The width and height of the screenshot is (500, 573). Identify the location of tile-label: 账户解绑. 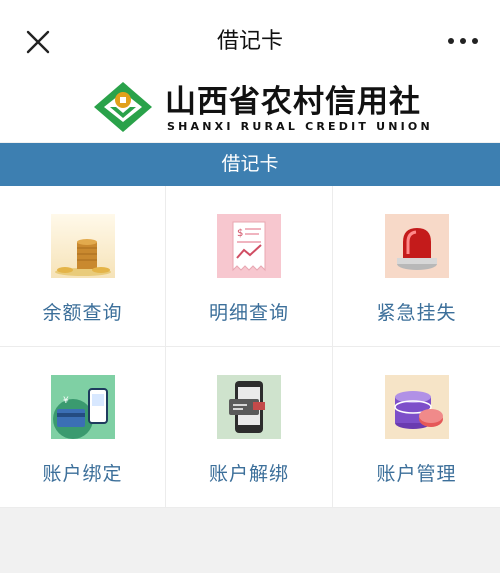
(248, 474).